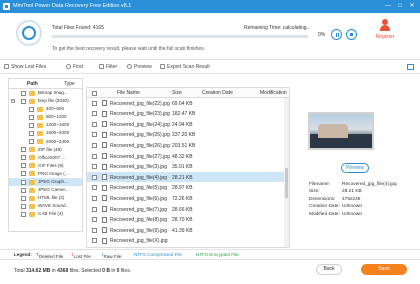 The width and height of the screenshot is (420, 284). Describe the element at coordinates (188, 177) in the screenshot. I see `table-row: Recovered_jpg_file(4).jpg 28.21 KB` at that location.